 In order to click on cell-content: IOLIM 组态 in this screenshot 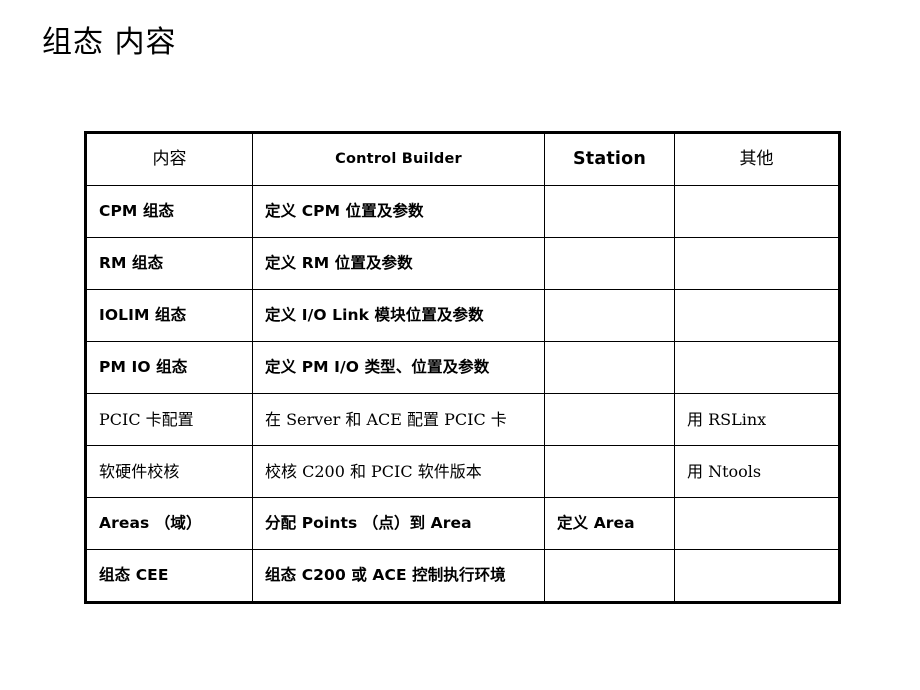, I will do `click(169, 315)`.